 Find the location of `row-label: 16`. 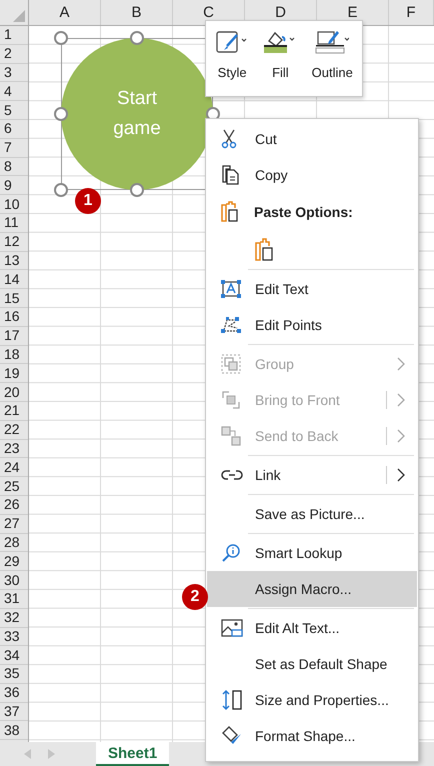

row-label: 16 is located at coordinates (12, 317).